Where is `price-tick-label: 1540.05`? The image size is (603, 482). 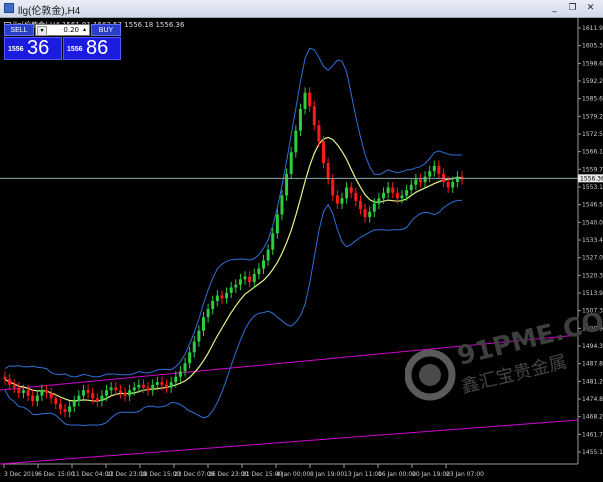
price-tick-label: 1540.05 is located at coordinates (592, 222).